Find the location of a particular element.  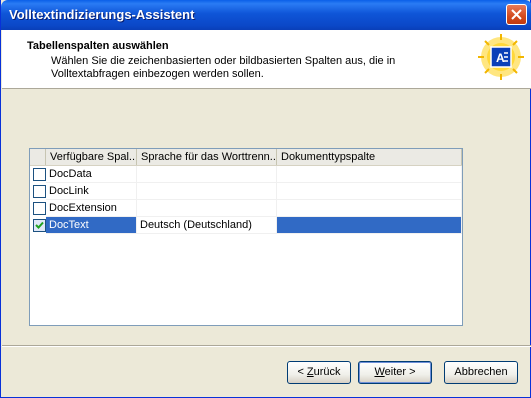

svg-text: A is located at coordinates (500, 58).